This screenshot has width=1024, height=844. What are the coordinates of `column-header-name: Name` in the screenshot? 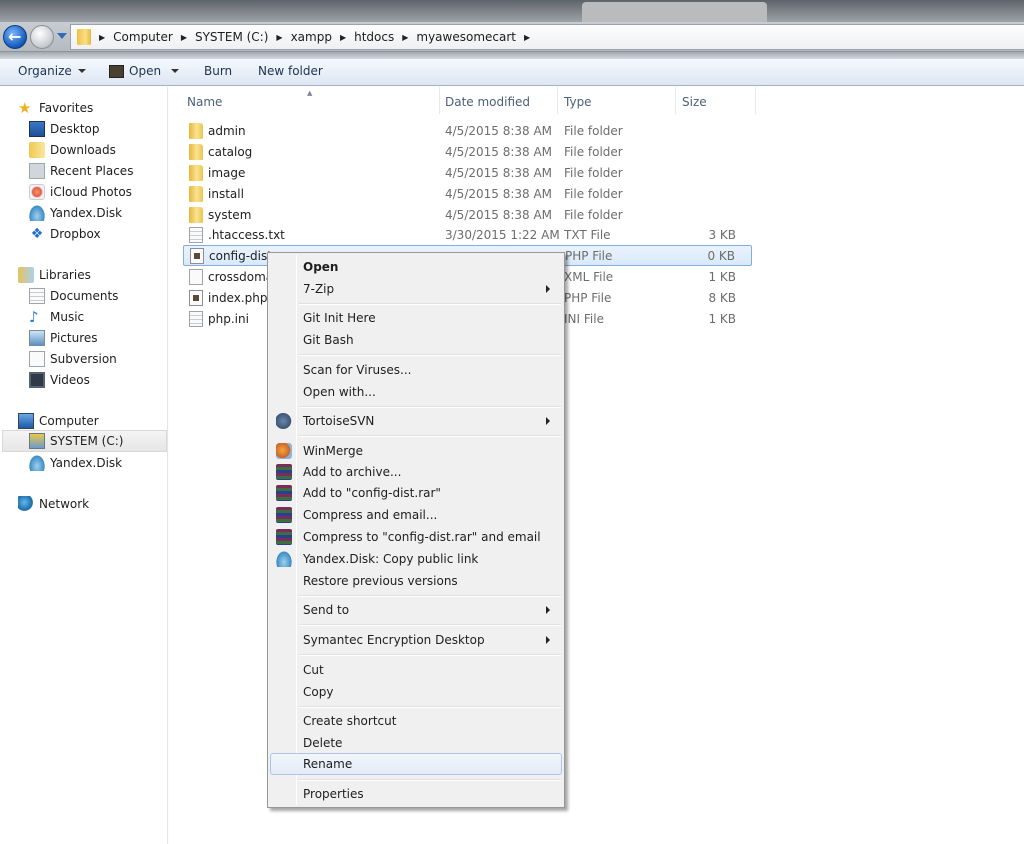 It's located at (204, 102).